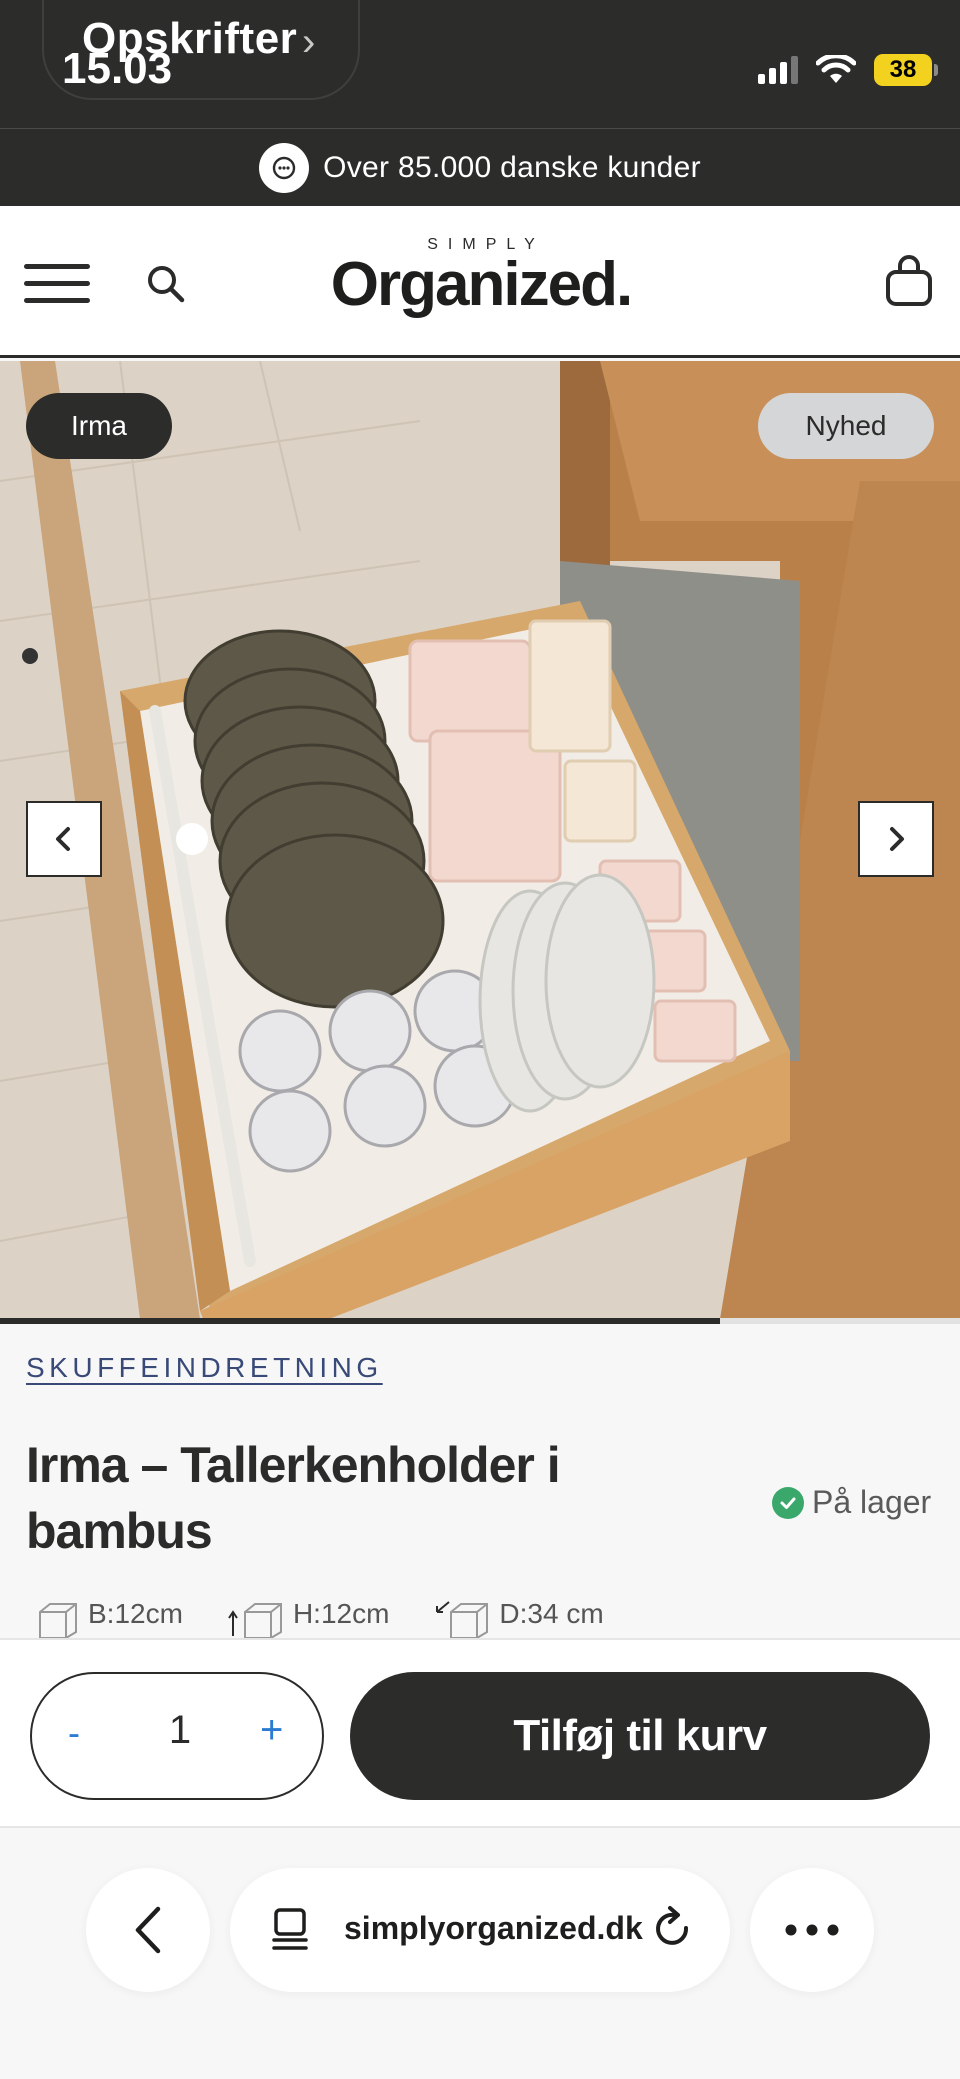  I want to click on add-to-cart-bar: - 1 + Tilføj til kurv, so click(480, 1733).